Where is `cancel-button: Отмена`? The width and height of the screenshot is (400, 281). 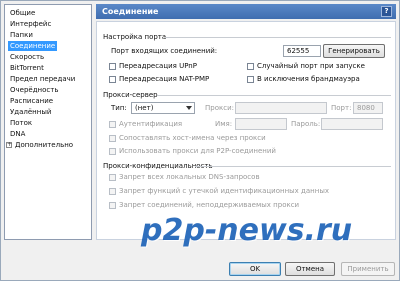
cancel-button: Отмена is located at coordinates (310, 269).